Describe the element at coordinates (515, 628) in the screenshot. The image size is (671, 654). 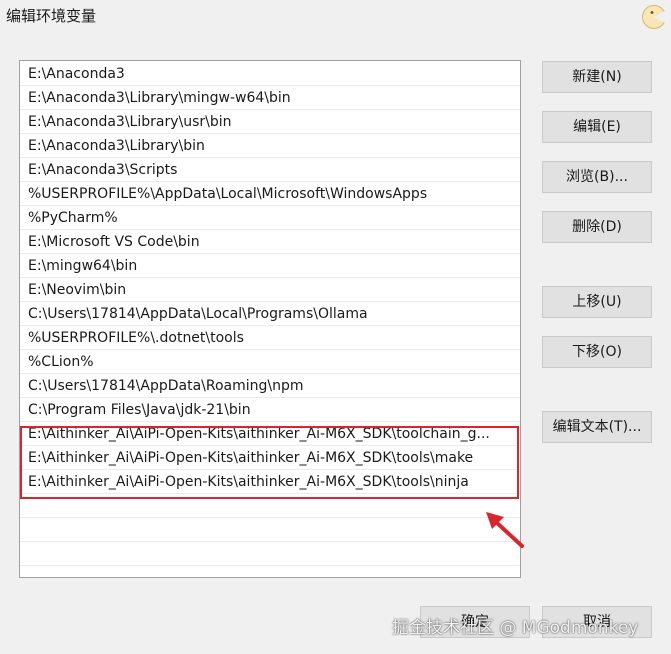
I see `watermark: 掘金技术社区 @ MGodmonkey` at that location.